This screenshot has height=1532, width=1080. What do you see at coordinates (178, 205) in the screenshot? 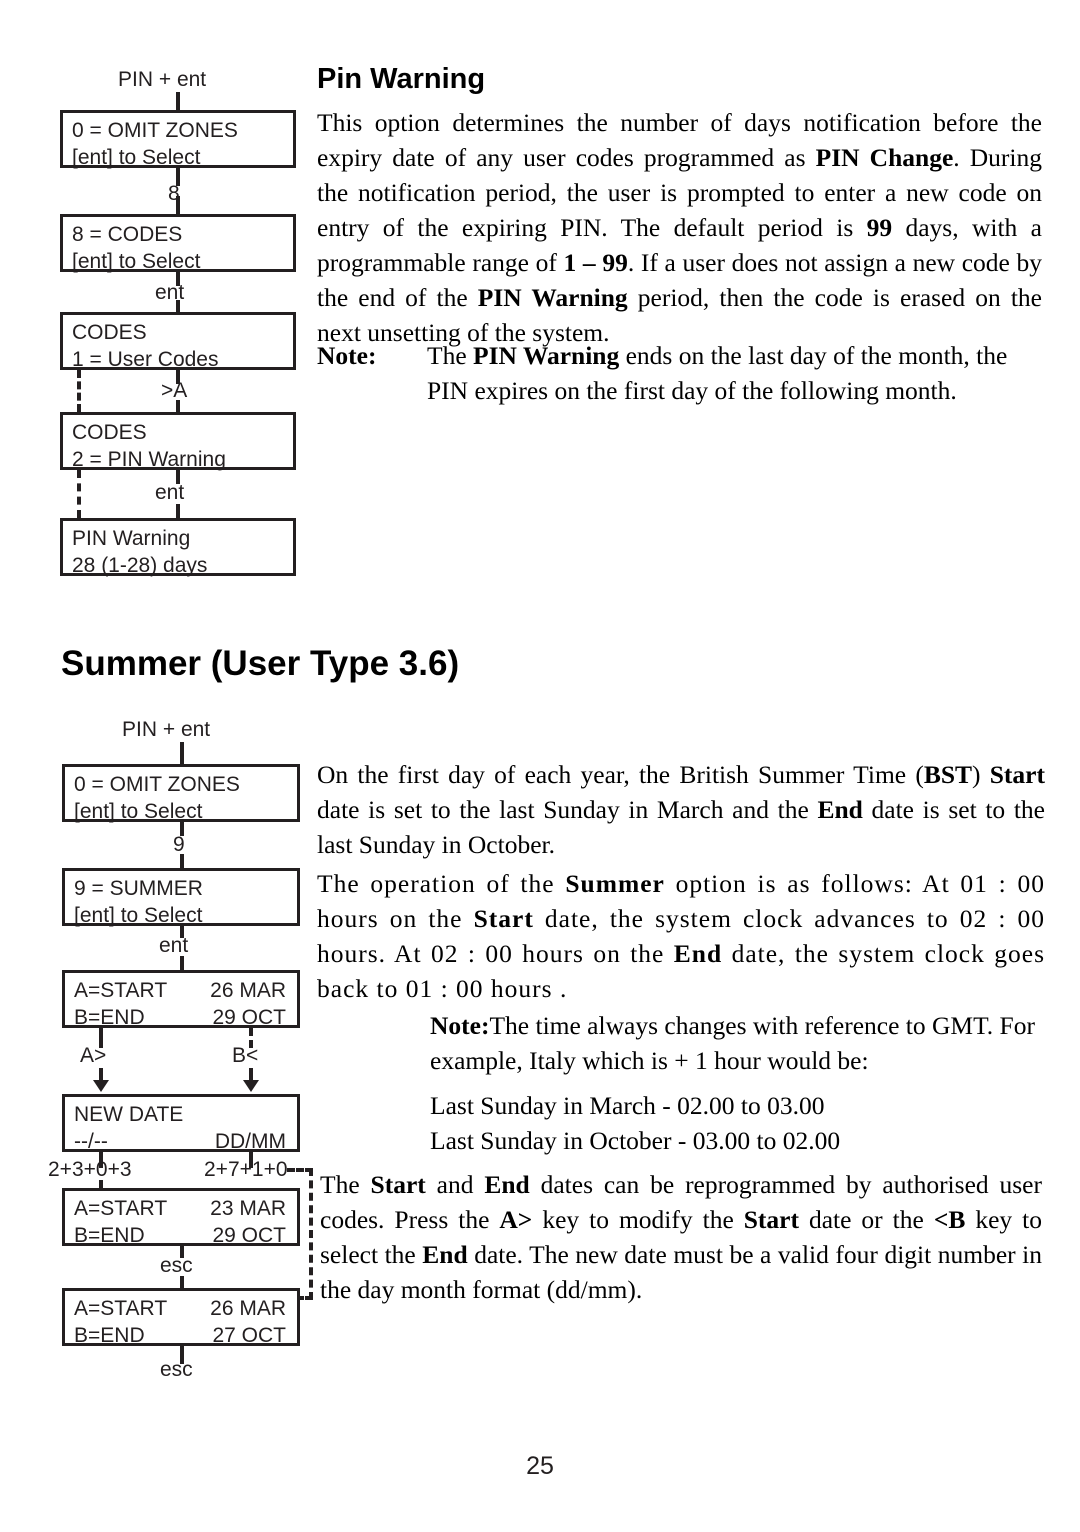
I see `flow1-conn1-lower` at bounding box center [178, 205].